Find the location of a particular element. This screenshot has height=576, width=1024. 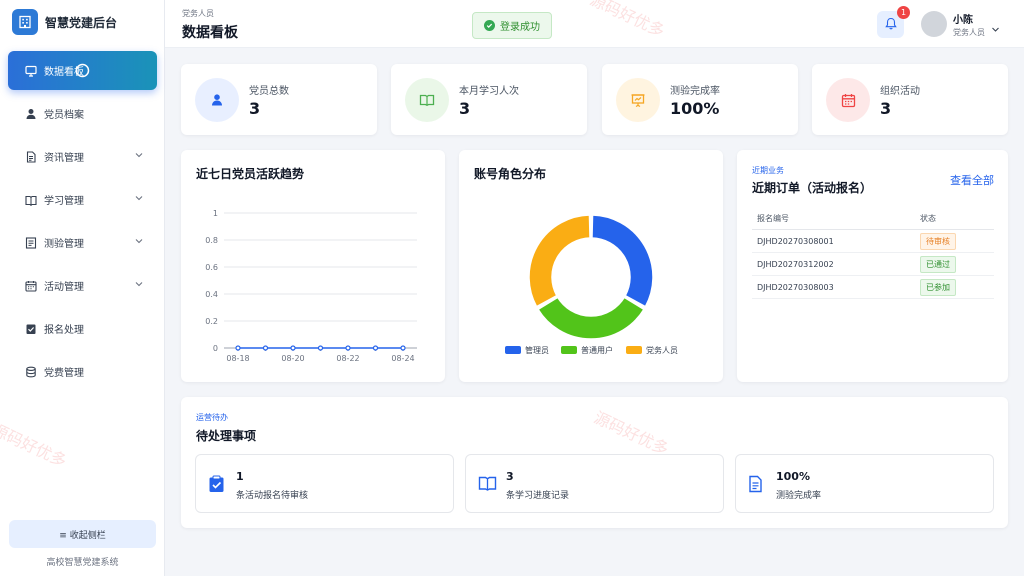

sidebar-item-dashboard: 数据看板 is located at coordinates (82, 70).